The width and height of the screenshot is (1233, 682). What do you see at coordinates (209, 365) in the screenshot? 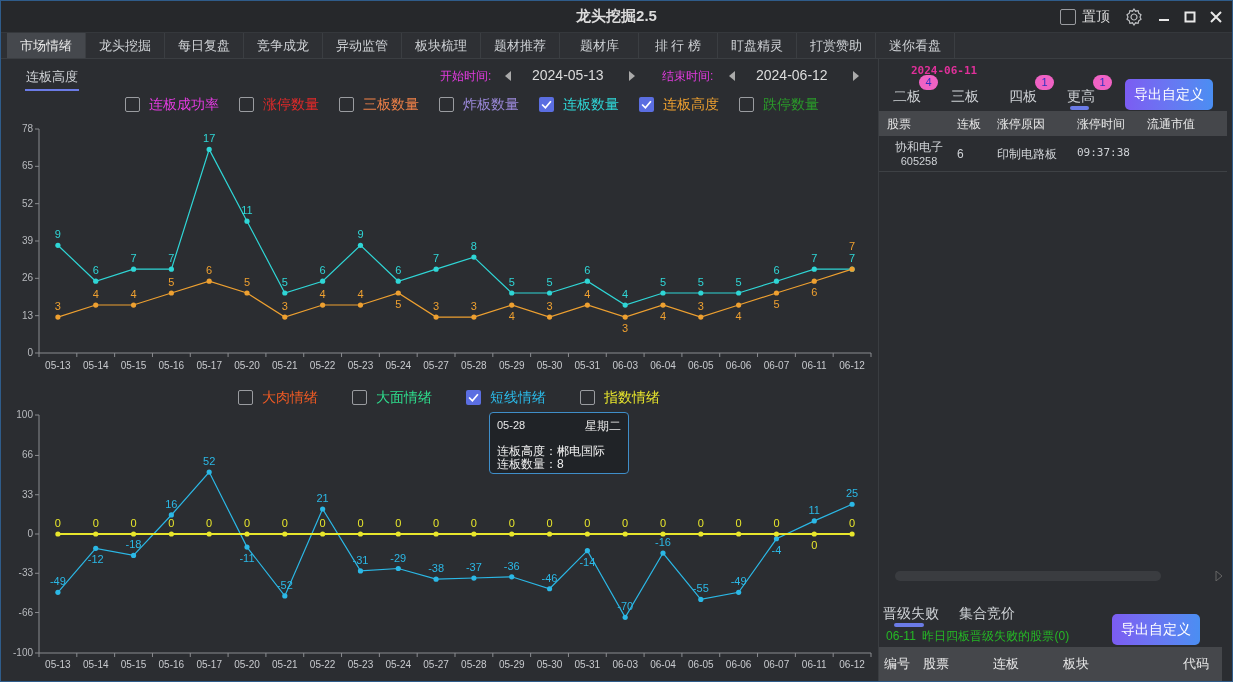
I see `axis-tick-label: 05-17` at bounding box center [209, 365].